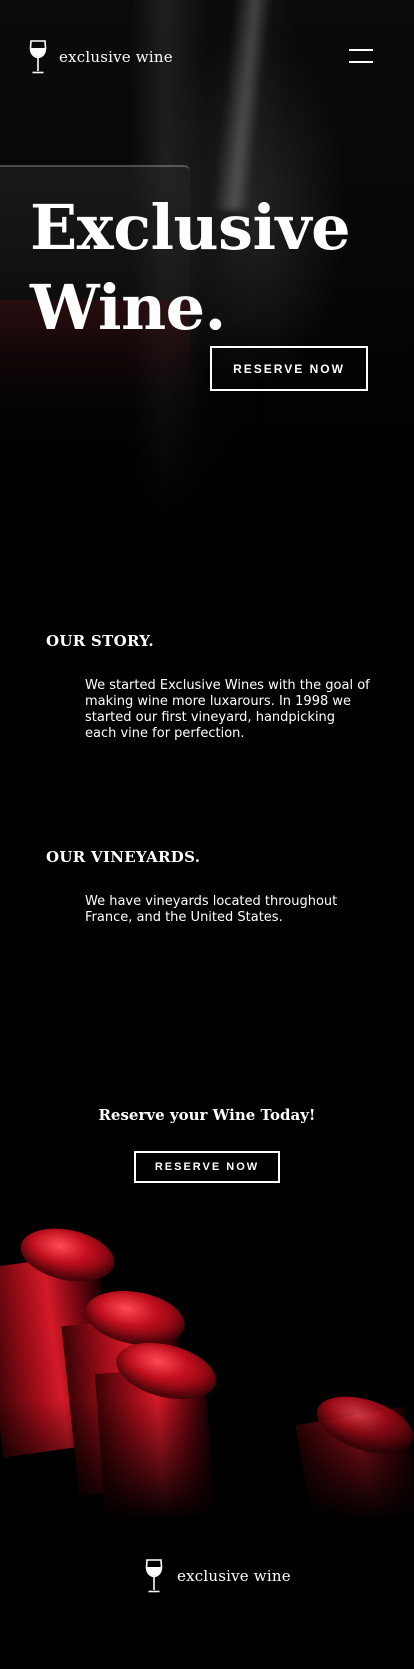  Describe the element at coordinates (100, 641) in the screenshot. I see `story-heading: OUR STORY.` at that location.